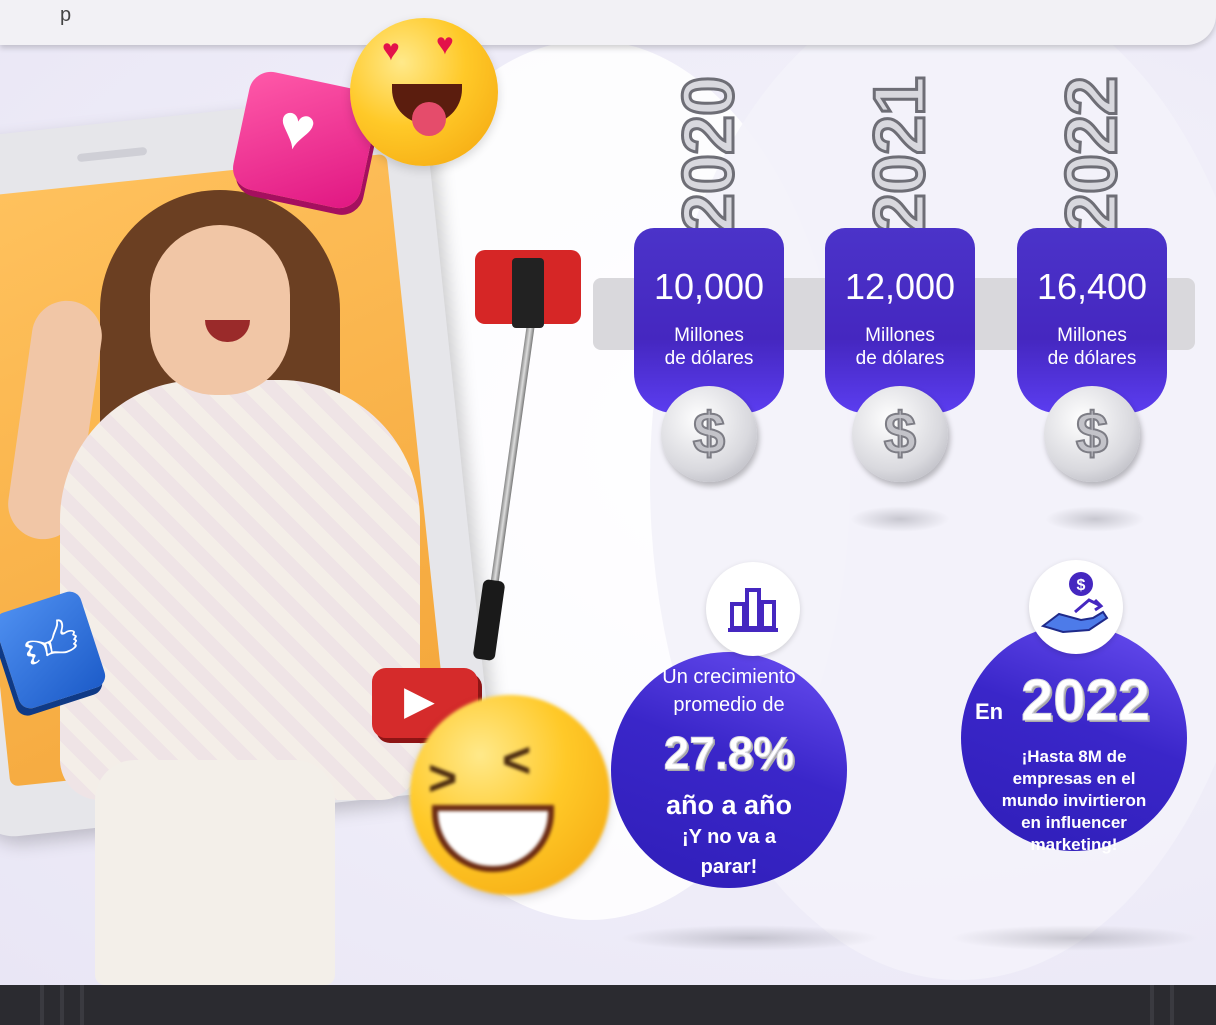 This screenshot has height=1025, width=1216. What do you see at coordinates (608, 1005) in the screenshot?
I see `footer-bar` at bounding box center [608, 1005].